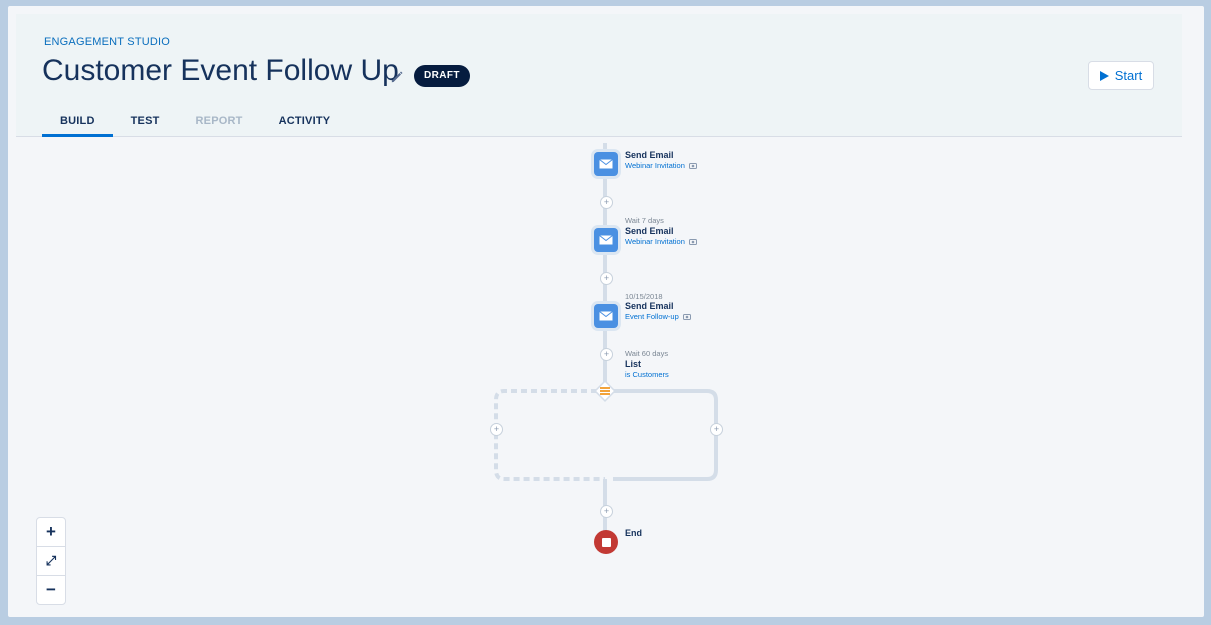 This screenshot has width=1211, height=625. I want to click on step-3-date: 10/15/2018, so click(644, 296).